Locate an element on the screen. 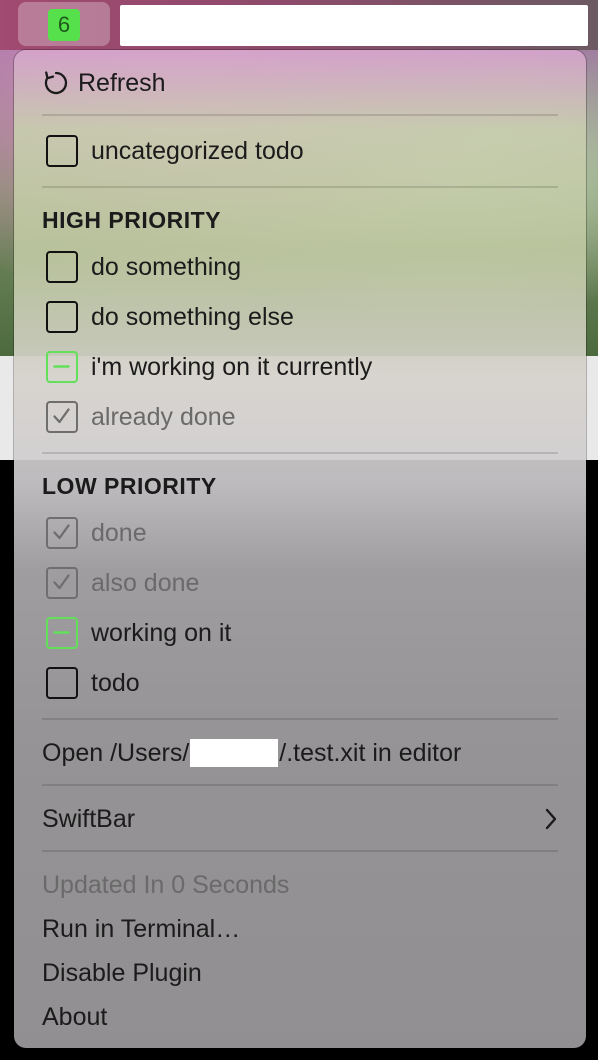 This screenshot has height=1060, width=598. chevron-right-icon is located at coordinates (551, 819).